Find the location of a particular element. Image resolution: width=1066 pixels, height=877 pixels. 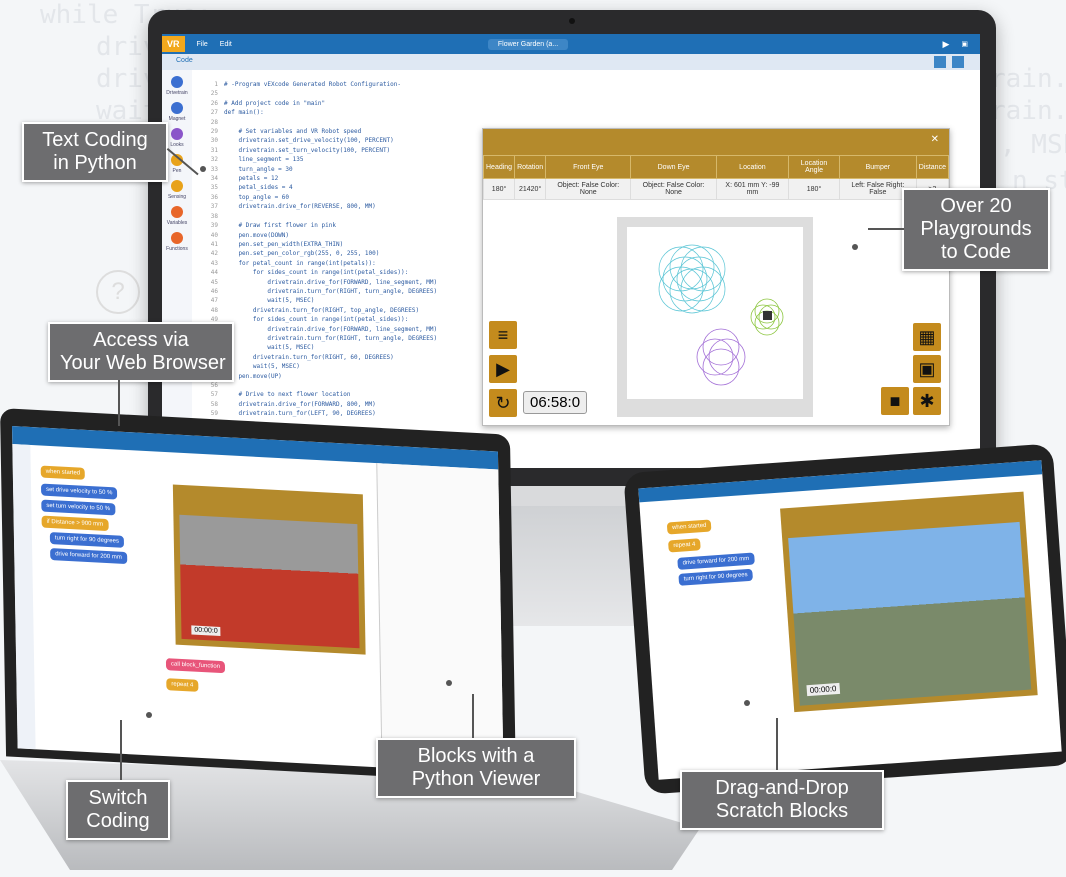

category-drivetrain: Drivetrain is located at coordinates (177, 86).